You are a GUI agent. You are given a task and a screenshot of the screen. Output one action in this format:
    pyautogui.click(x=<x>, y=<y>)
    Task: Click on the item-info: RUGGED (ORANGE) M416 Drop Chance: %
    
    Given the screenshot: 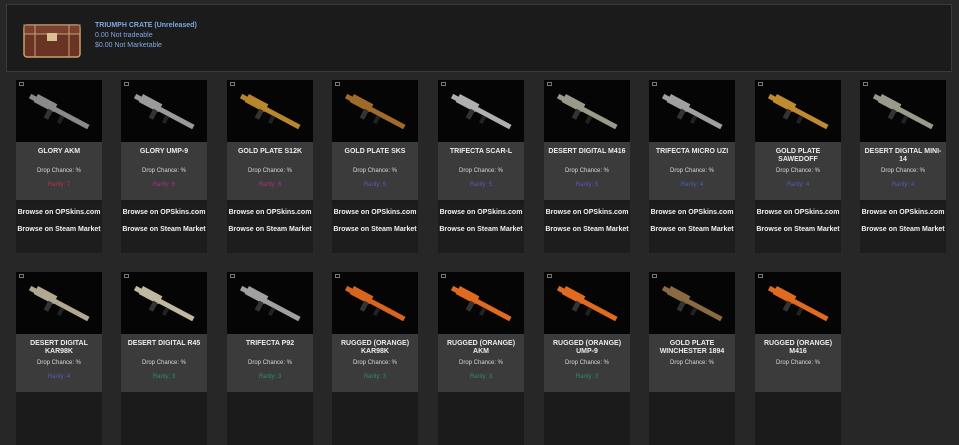 What is the action you would take?
    pyautogui.click(x=798, y=363)
    